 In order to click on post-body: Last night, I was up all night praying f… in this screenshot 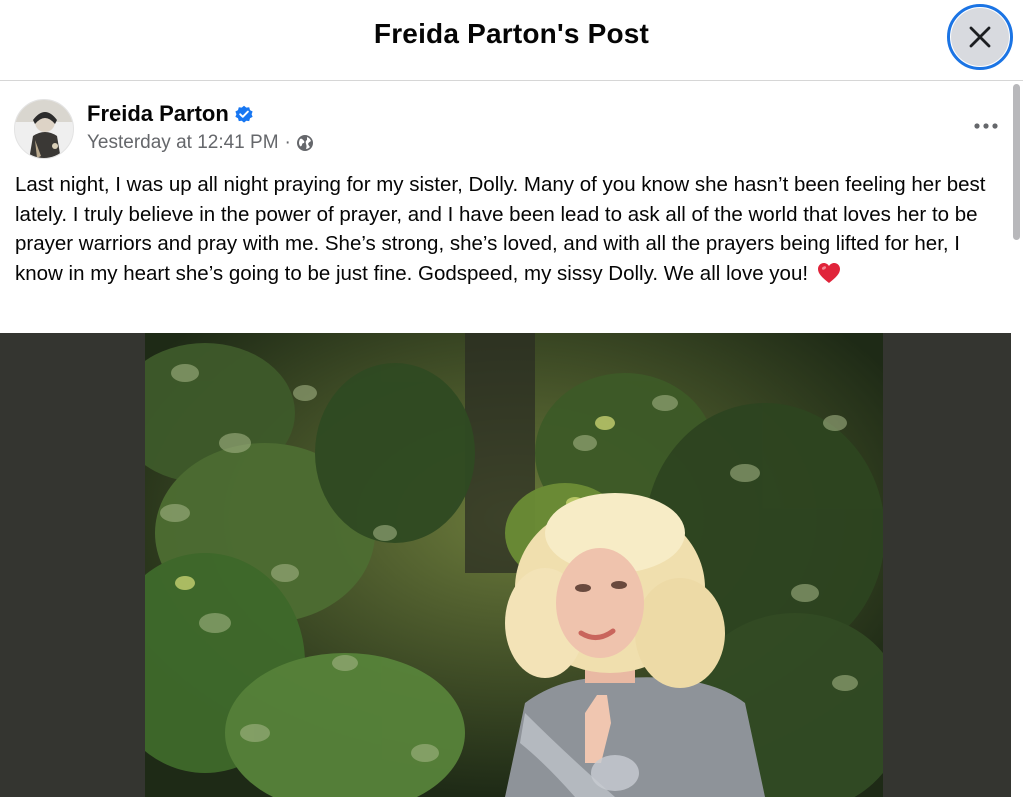, I will do `click(514, 229)`.